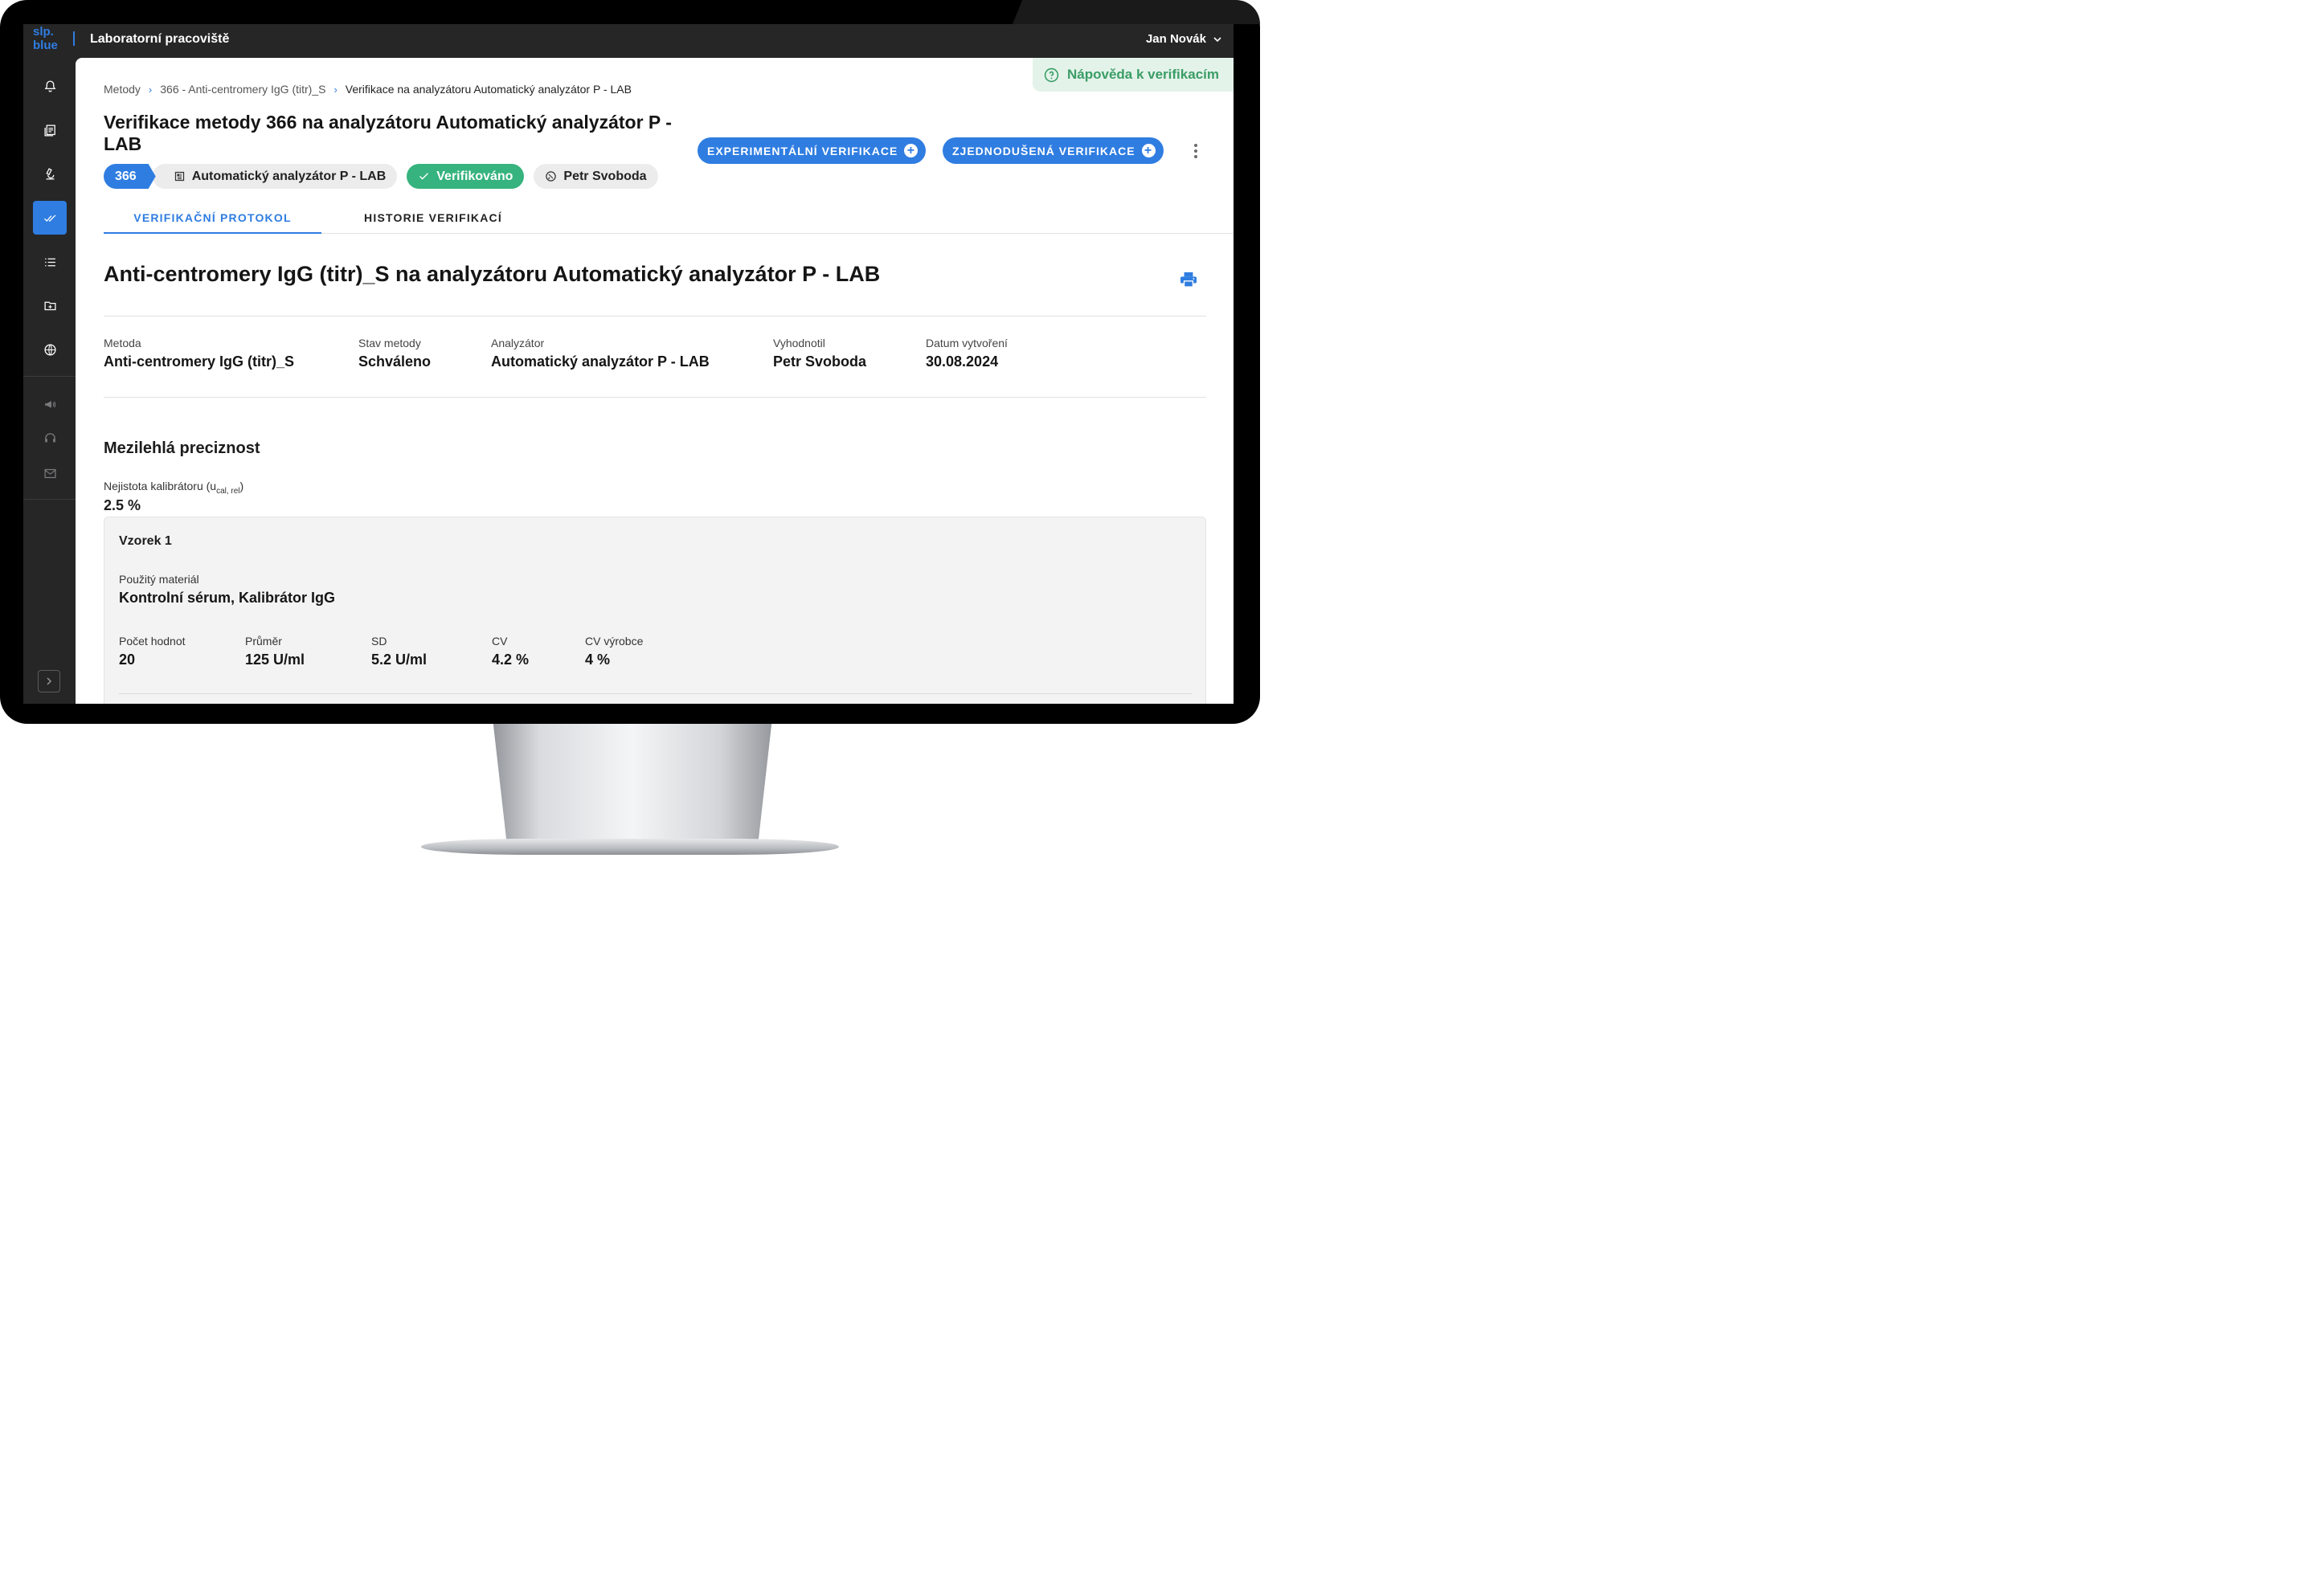  I want to click on sample-title: Vzorek 1, so click(146, 541).